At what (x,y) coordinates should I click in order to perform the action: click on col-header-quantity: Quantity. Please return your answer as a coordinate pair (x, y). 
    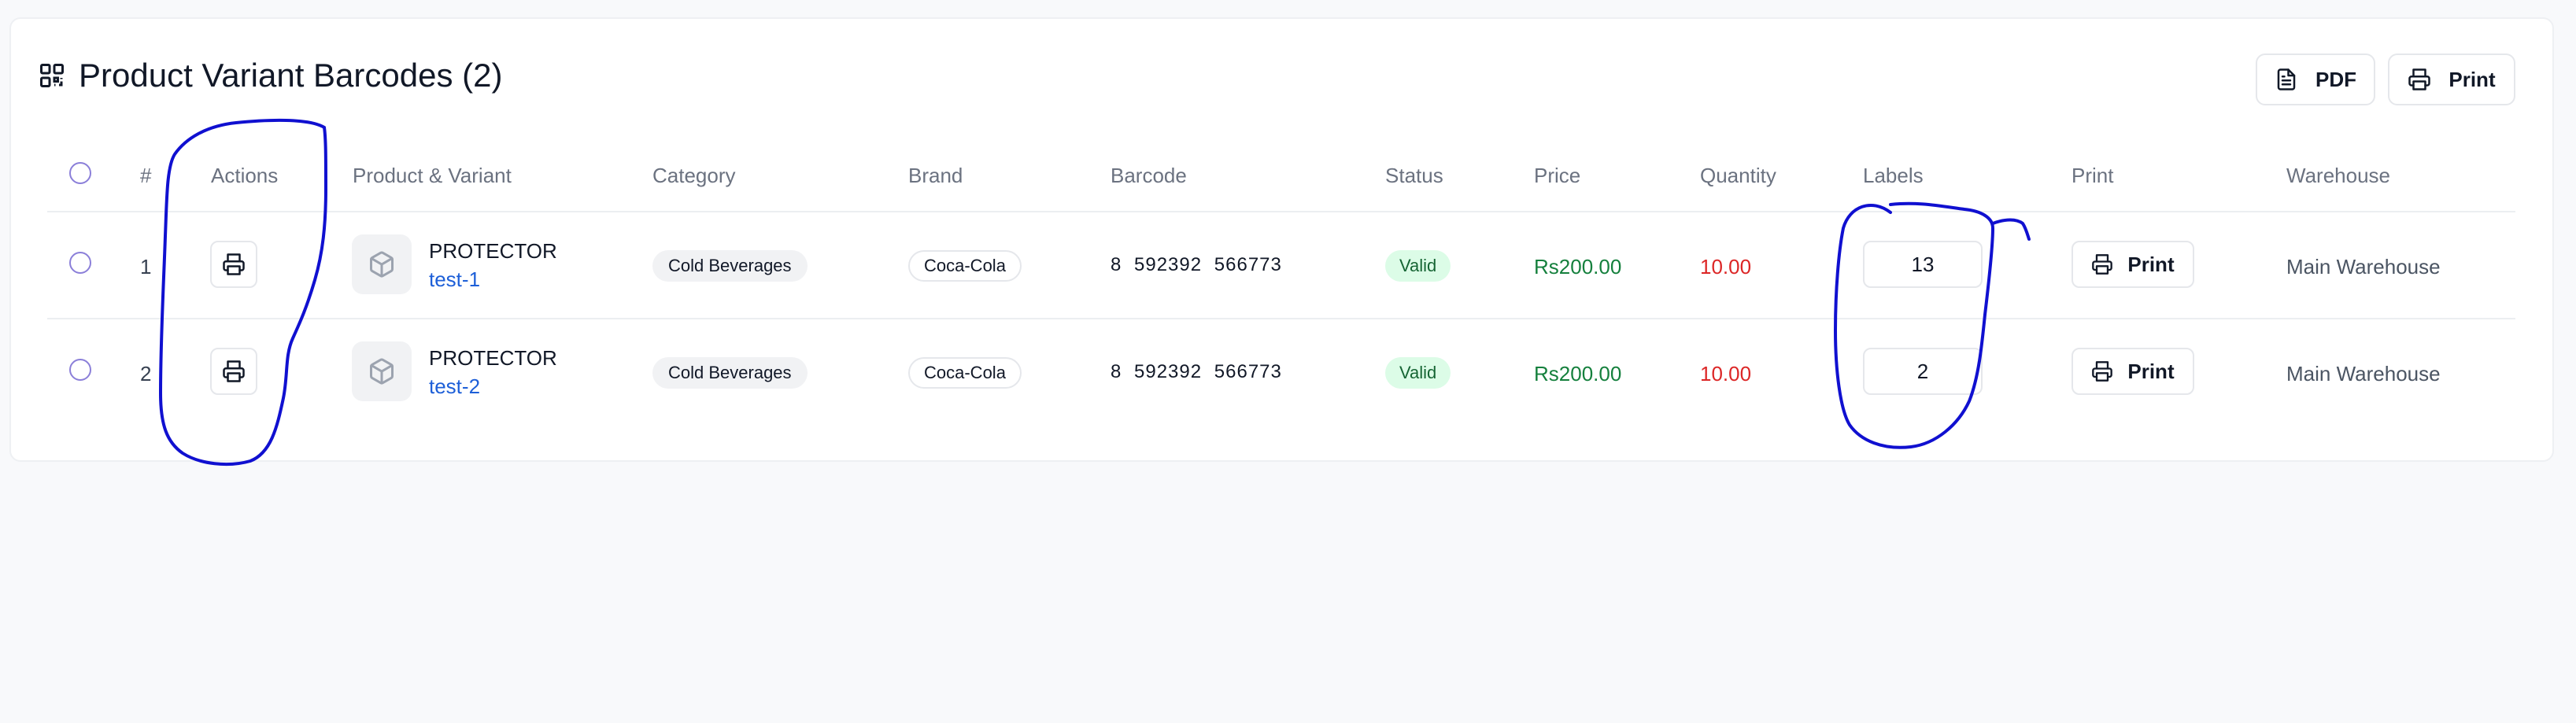
    Looking at the image, I should click on (1738, 175).